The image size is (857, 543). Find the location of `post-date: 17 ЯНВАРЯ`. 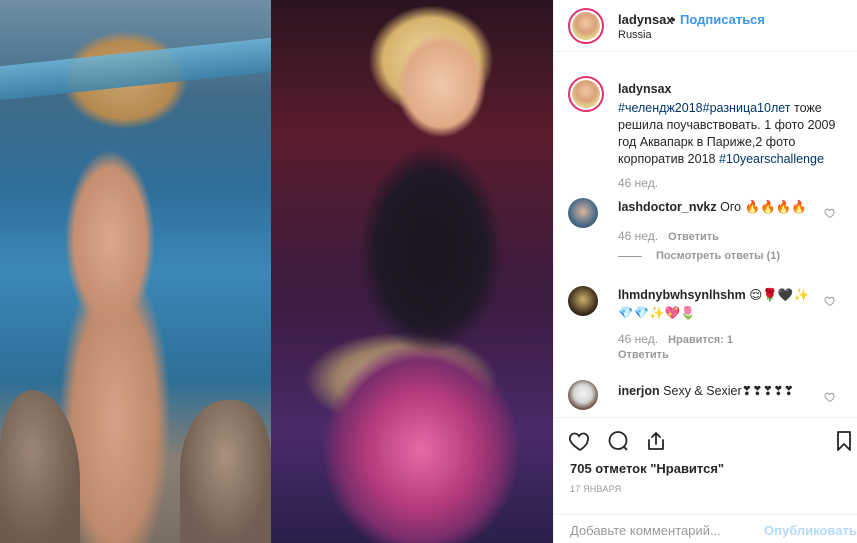

post-date: 17 ЯНВАРЯ is located at coordinates (595, 489).